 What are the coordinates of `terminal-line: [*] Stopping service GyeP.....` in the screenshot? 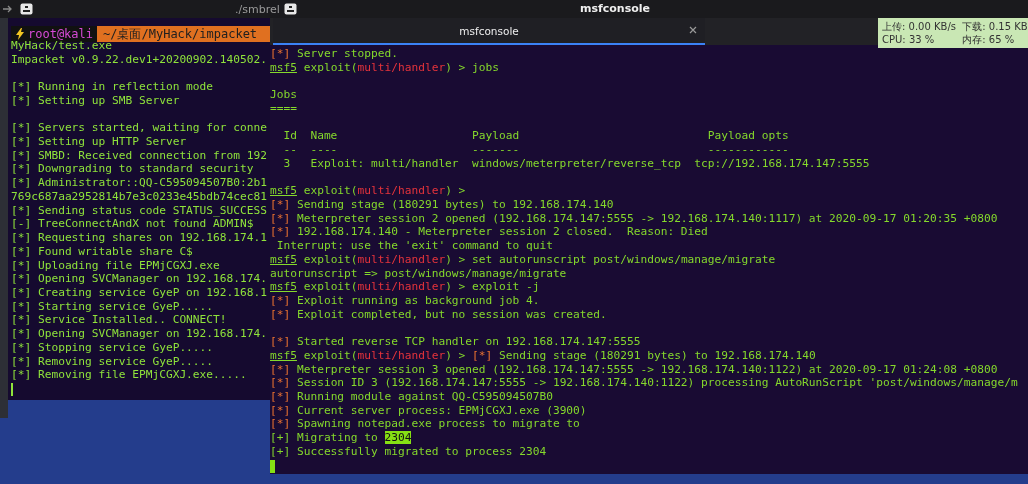 It's located at (113, 347).